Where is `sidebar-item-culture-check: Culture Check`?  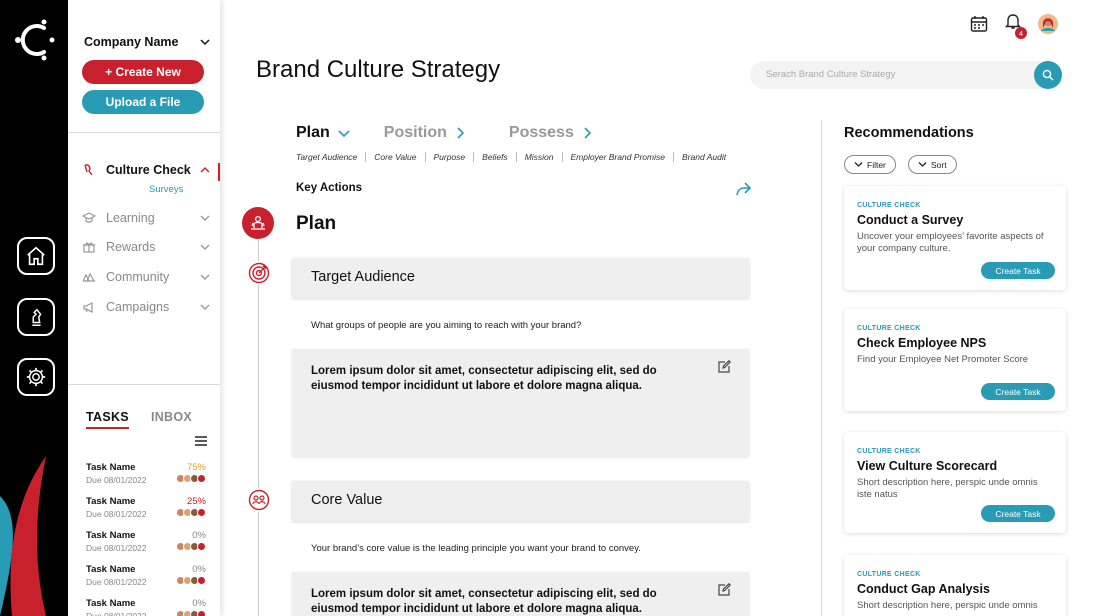
sidebar-item-culture-check: Culture Check is located at coordinates (146, 170).